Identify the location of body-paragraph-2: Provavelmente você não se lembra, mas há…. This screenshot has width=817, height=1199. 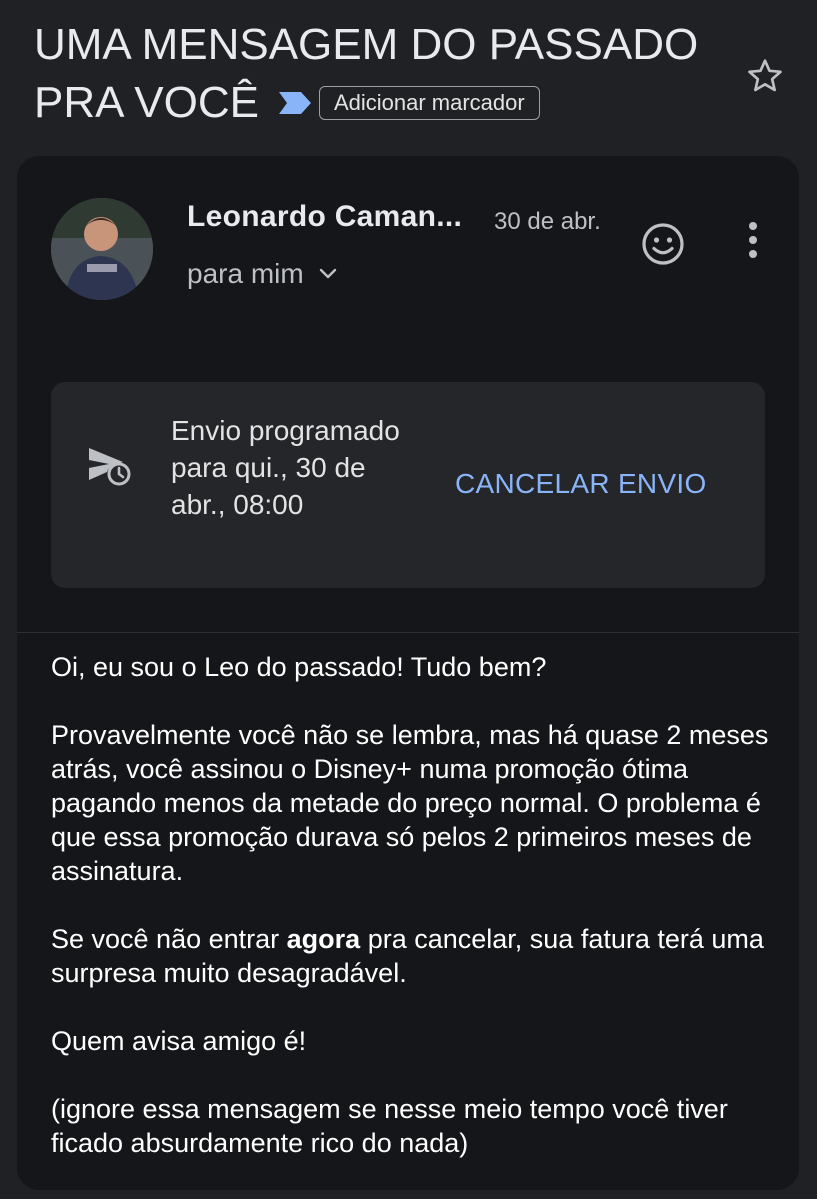
(410, 803).